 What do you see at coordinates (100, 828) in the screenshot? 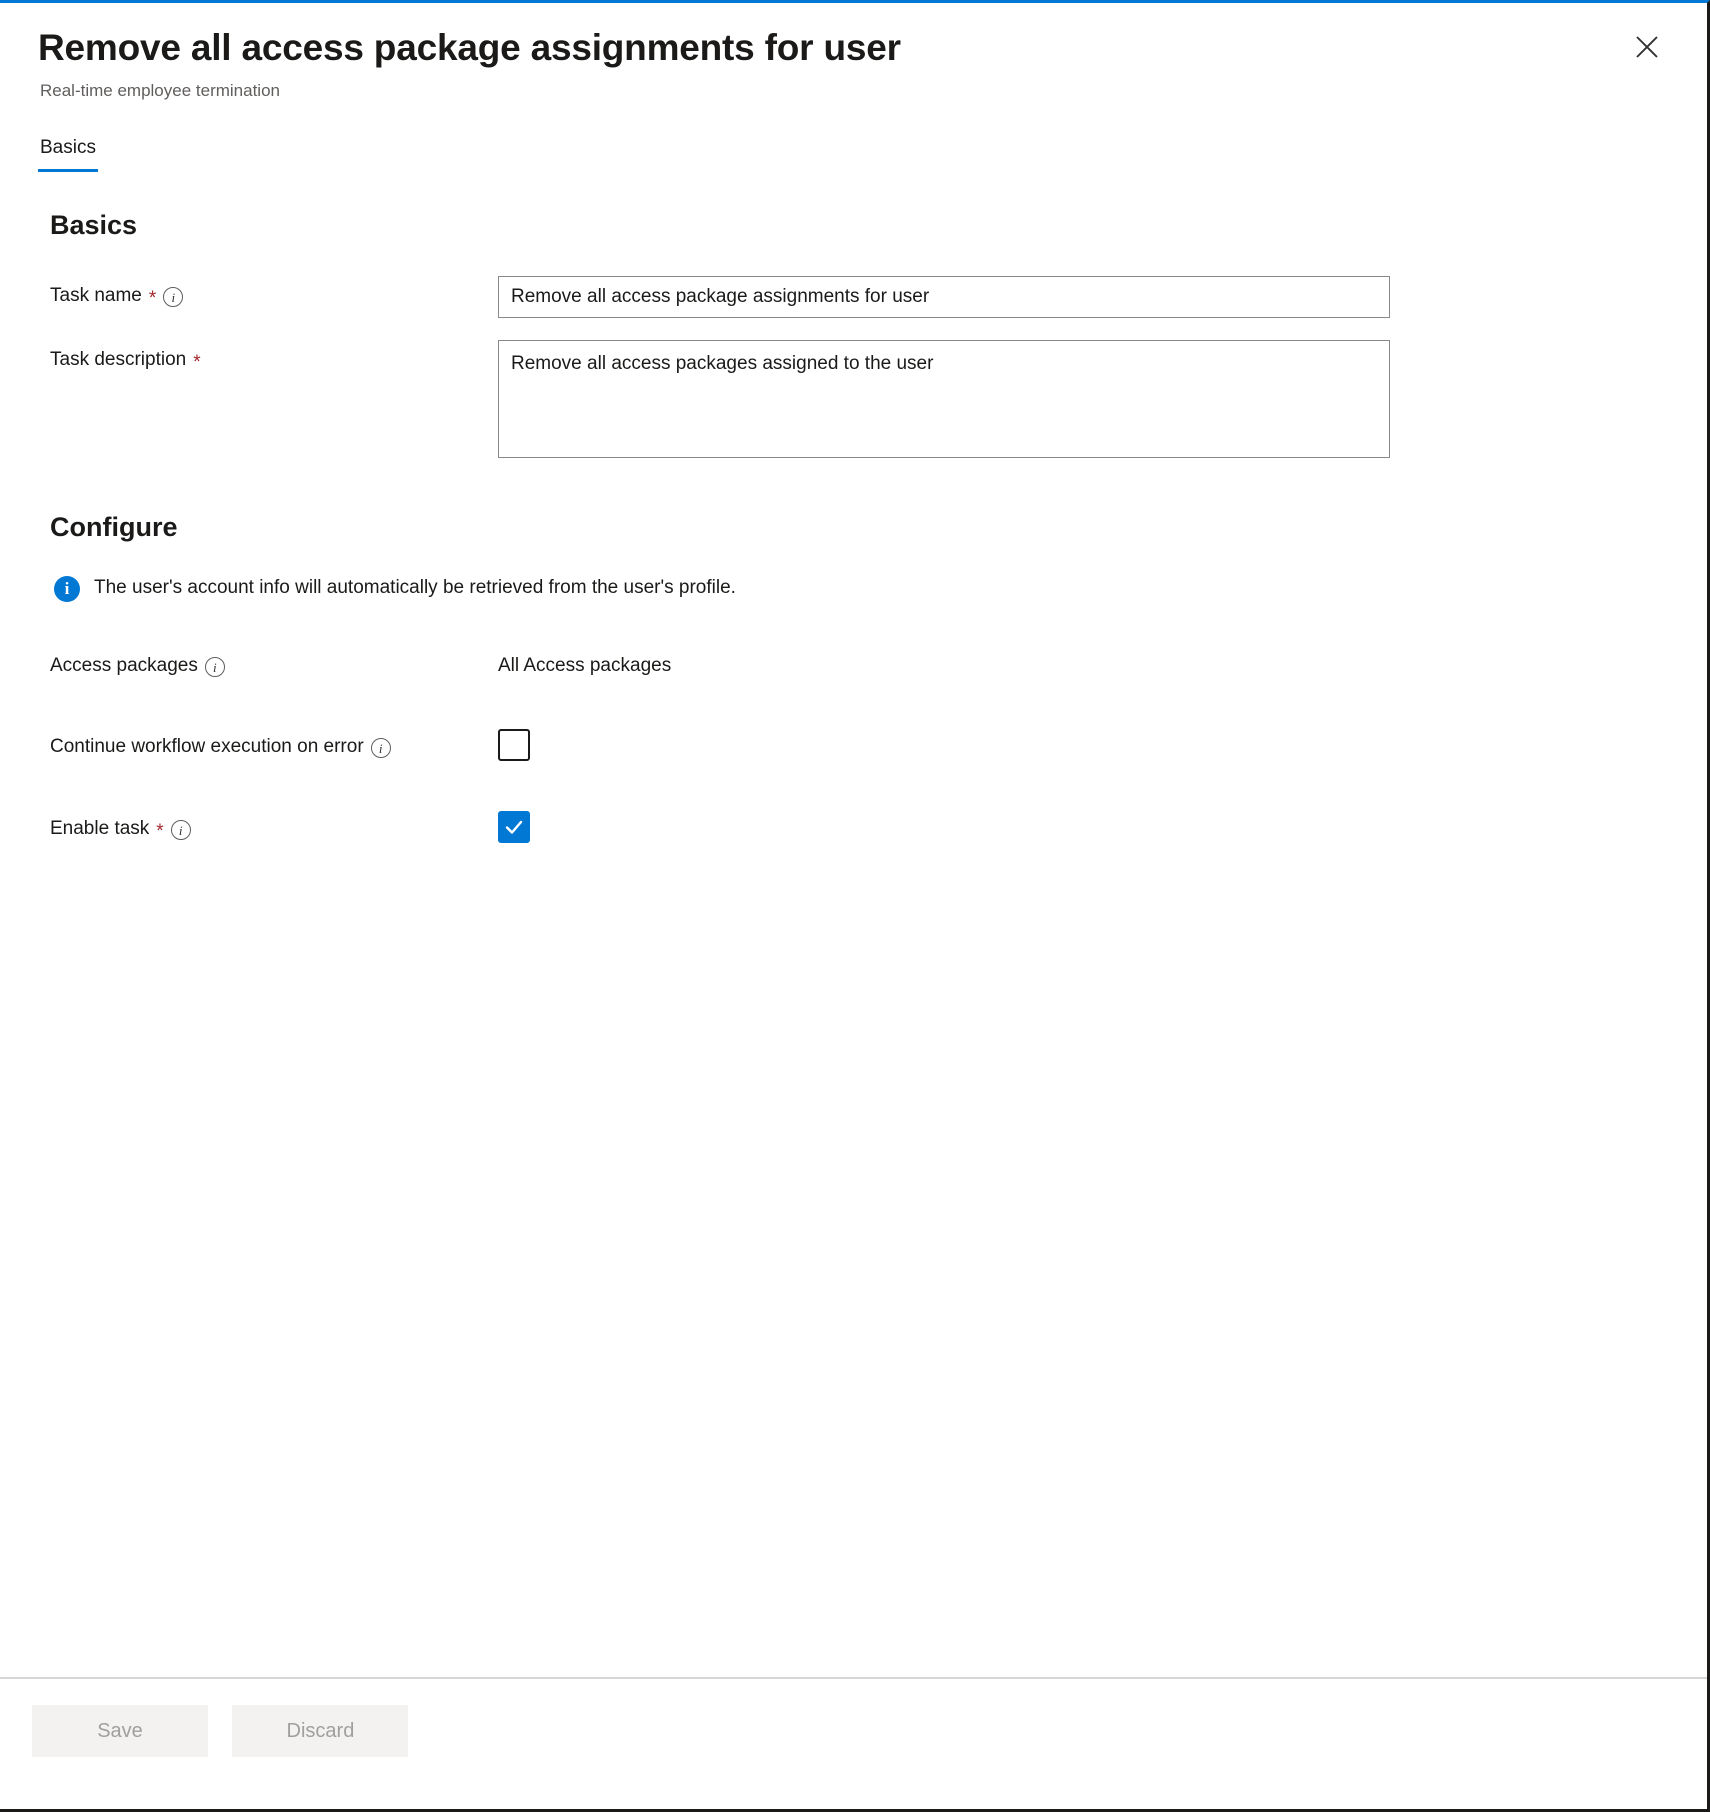
I see `enable-task-label: Enable task` at bounding box center [100, 828].